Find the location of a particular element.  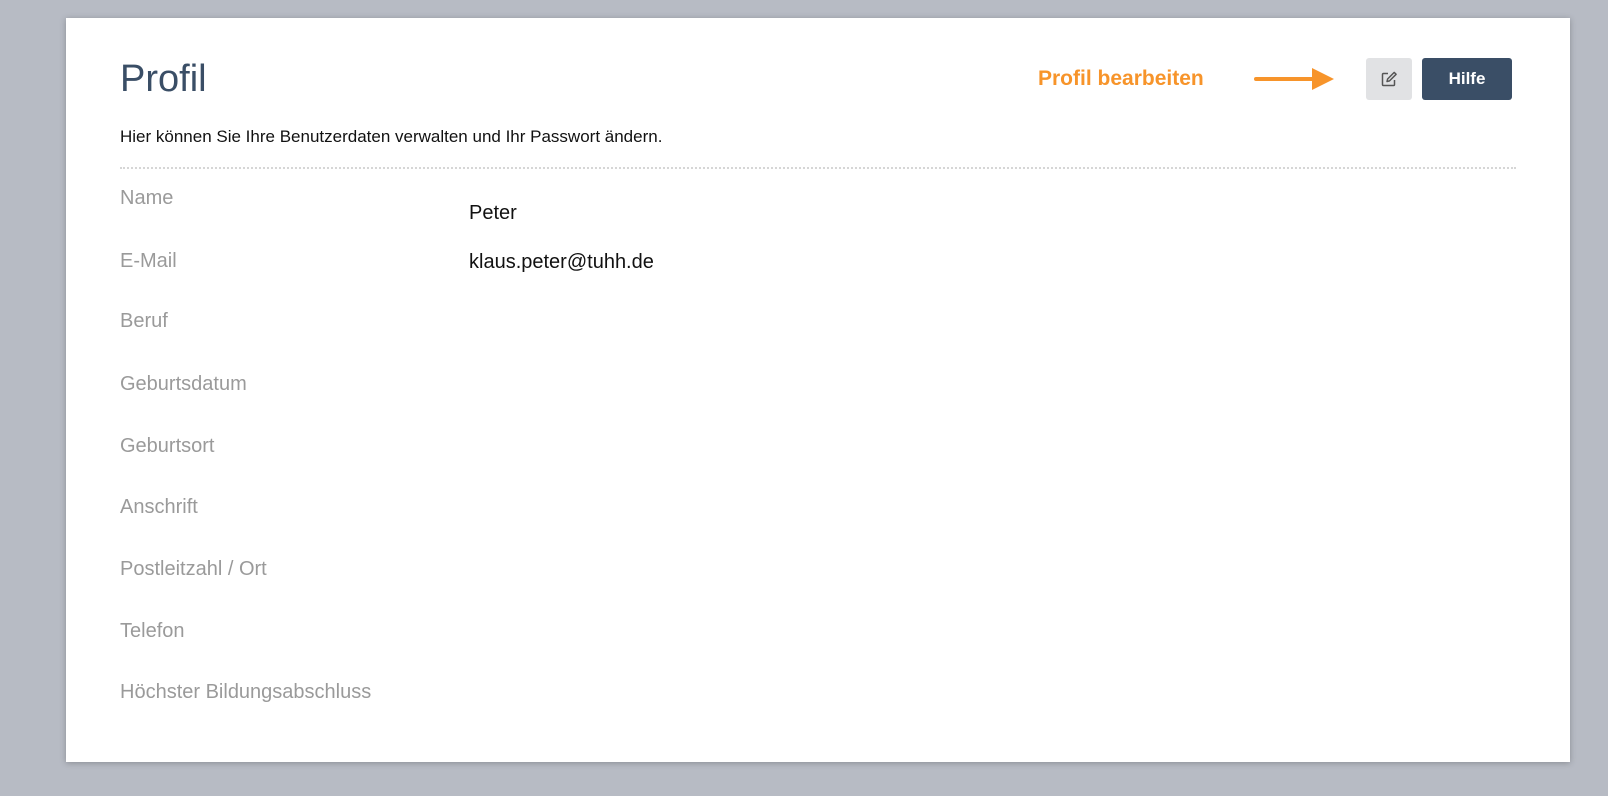

edit-profile-button is located at coordinates (1389, 79).